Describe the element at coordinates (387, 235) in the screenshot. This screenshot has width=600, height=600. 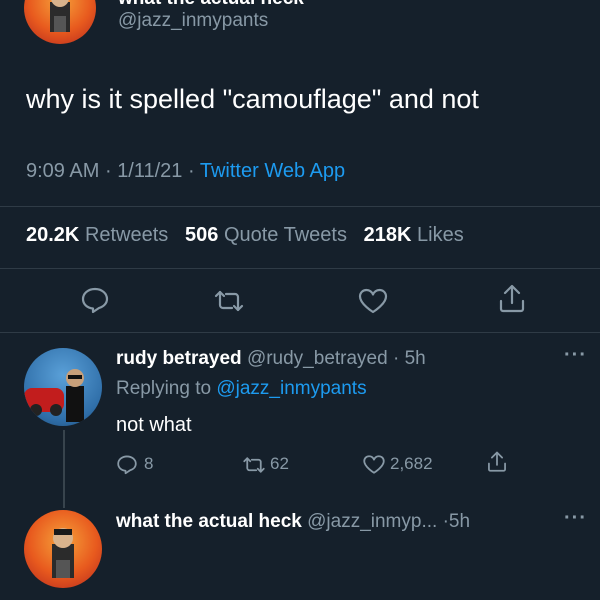
I see `likes-count: 218K` at that location.